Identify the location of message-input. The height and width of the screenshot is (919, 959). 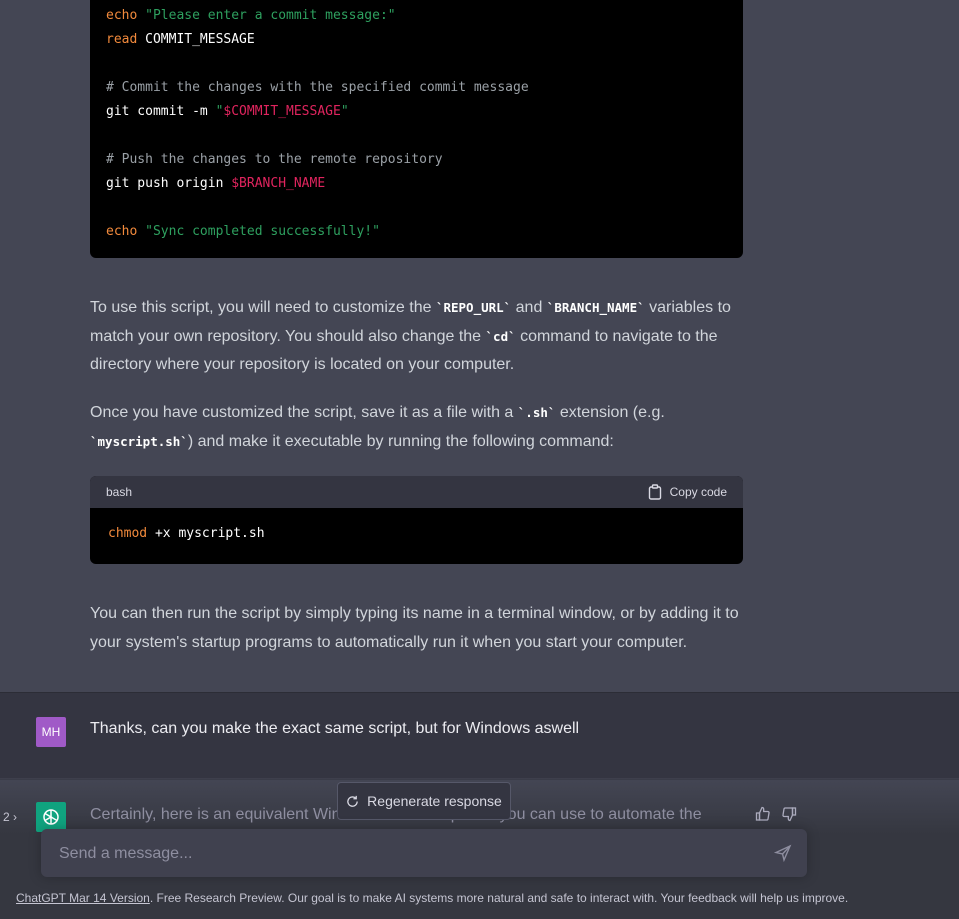
(399, 854).